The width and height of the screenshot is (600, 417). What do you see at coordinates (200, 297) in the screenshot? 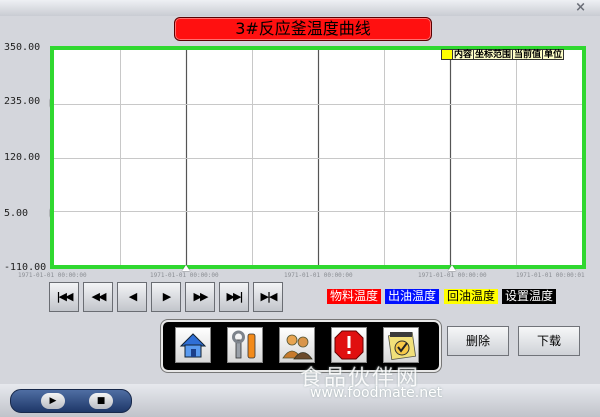
I see `fast-forward-button: ▶▶` at bounding box center [200, 297].